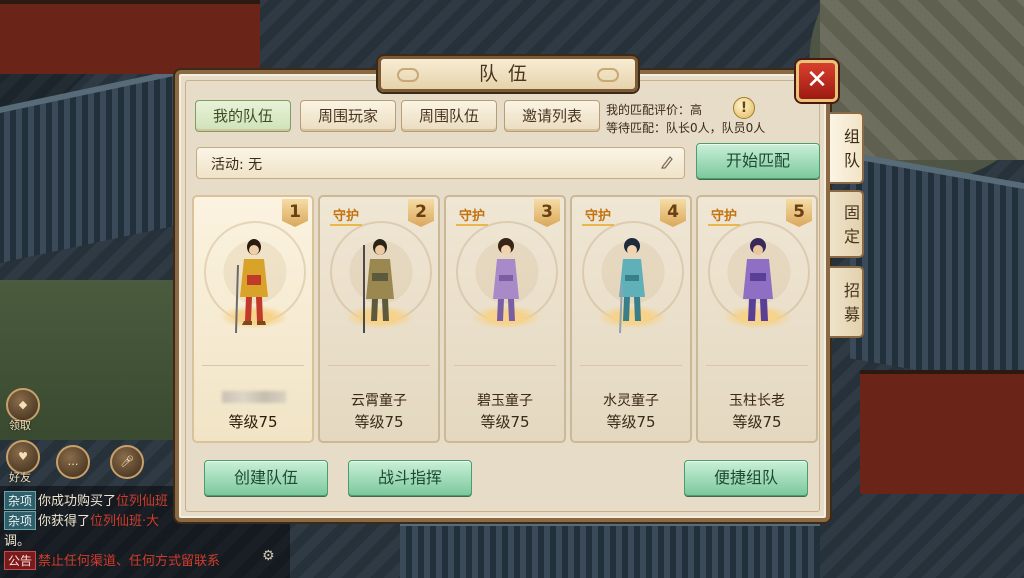  Describe the element at coordinates (421, 213) in the screenshot. I see `slot-number: 2` at that location.